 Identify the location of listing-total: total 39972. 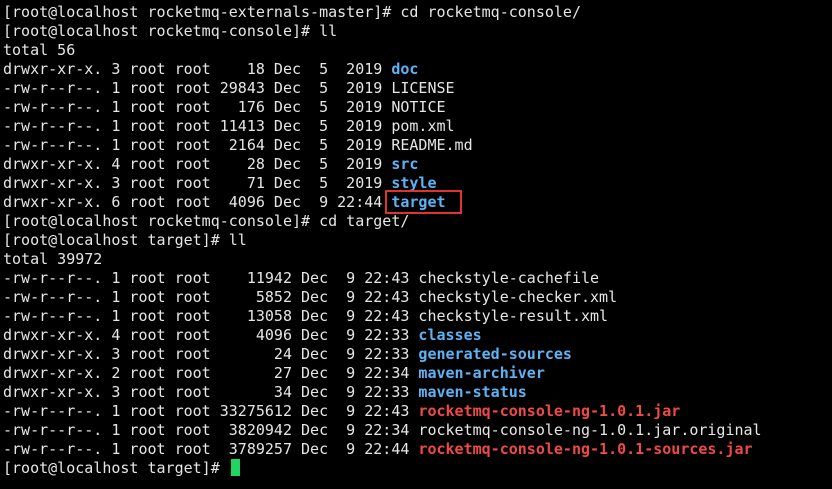
(416, 259).